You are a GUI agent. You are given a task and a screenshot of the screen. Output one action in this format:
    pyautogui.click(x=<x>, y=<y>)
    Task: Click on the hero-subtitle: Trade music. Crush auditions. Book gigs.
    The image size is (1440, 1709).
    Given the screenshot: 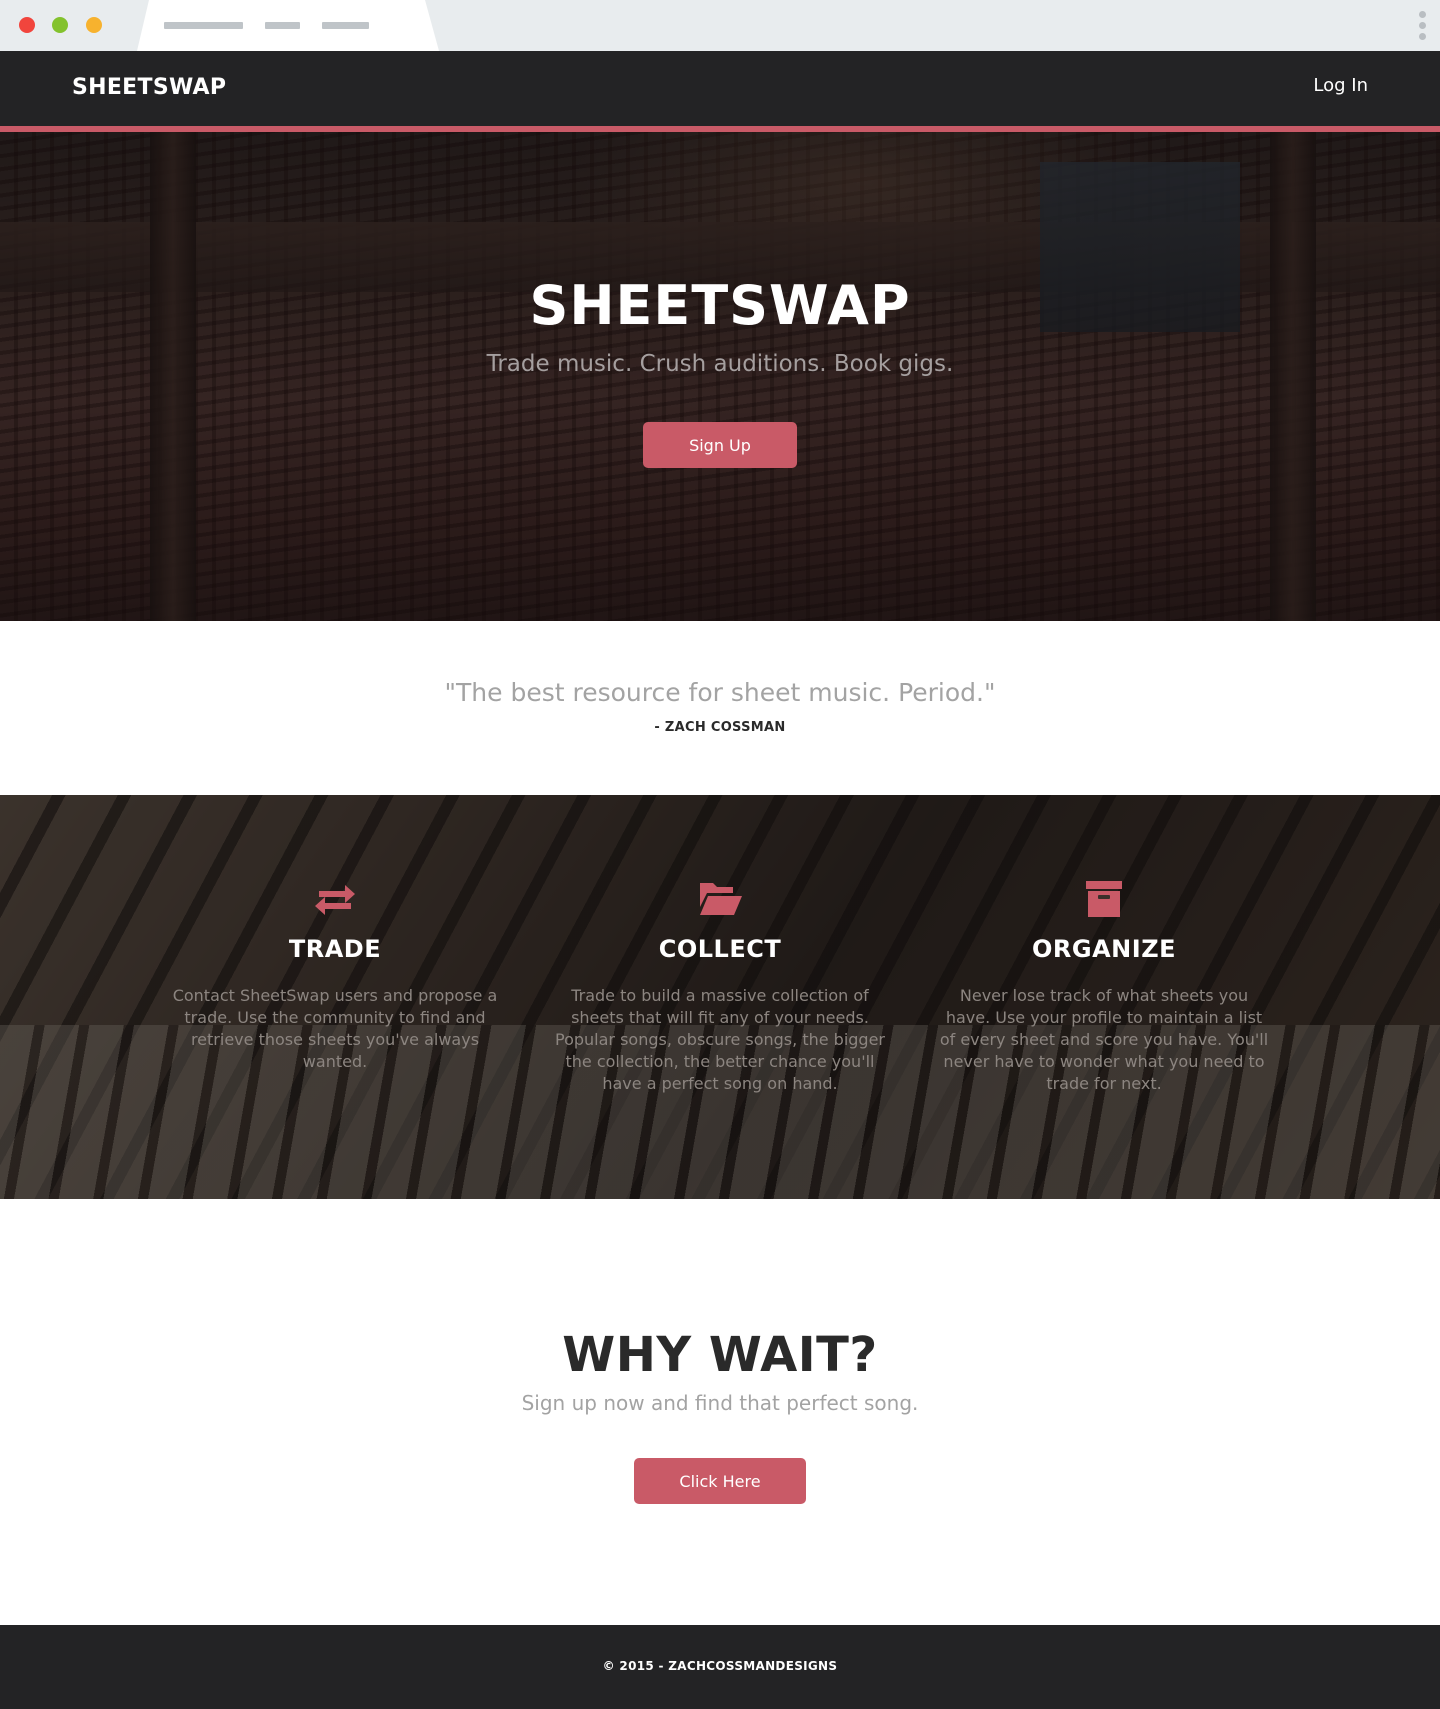 What is the action you would take?
    pyautogui.click(x=720, y=364)
    